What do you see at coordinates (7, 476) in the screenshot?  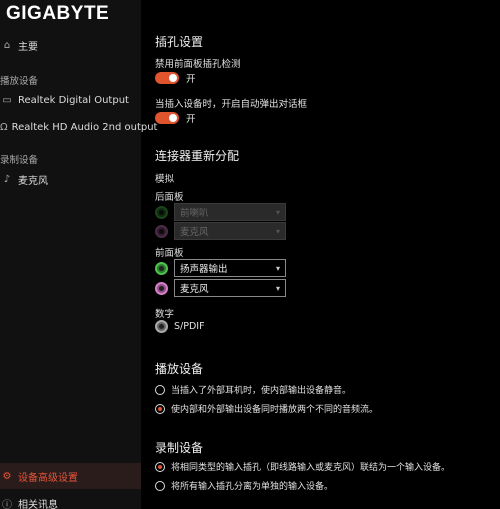 I see `gear-icon: ⚙` at bounding box center [7, 476].